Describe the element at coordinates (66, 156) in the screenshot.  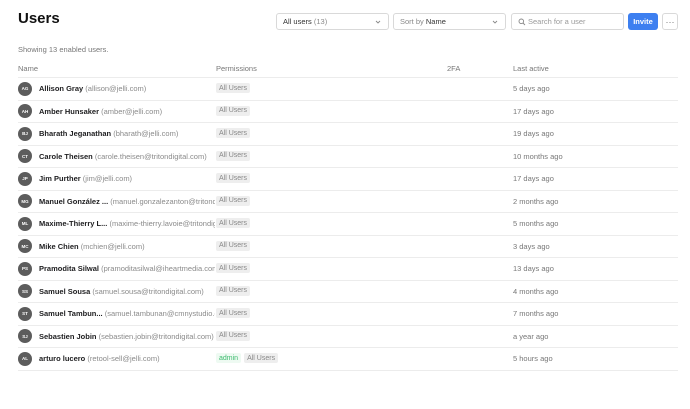
I see `user-name: Carole Theisen` at that location.